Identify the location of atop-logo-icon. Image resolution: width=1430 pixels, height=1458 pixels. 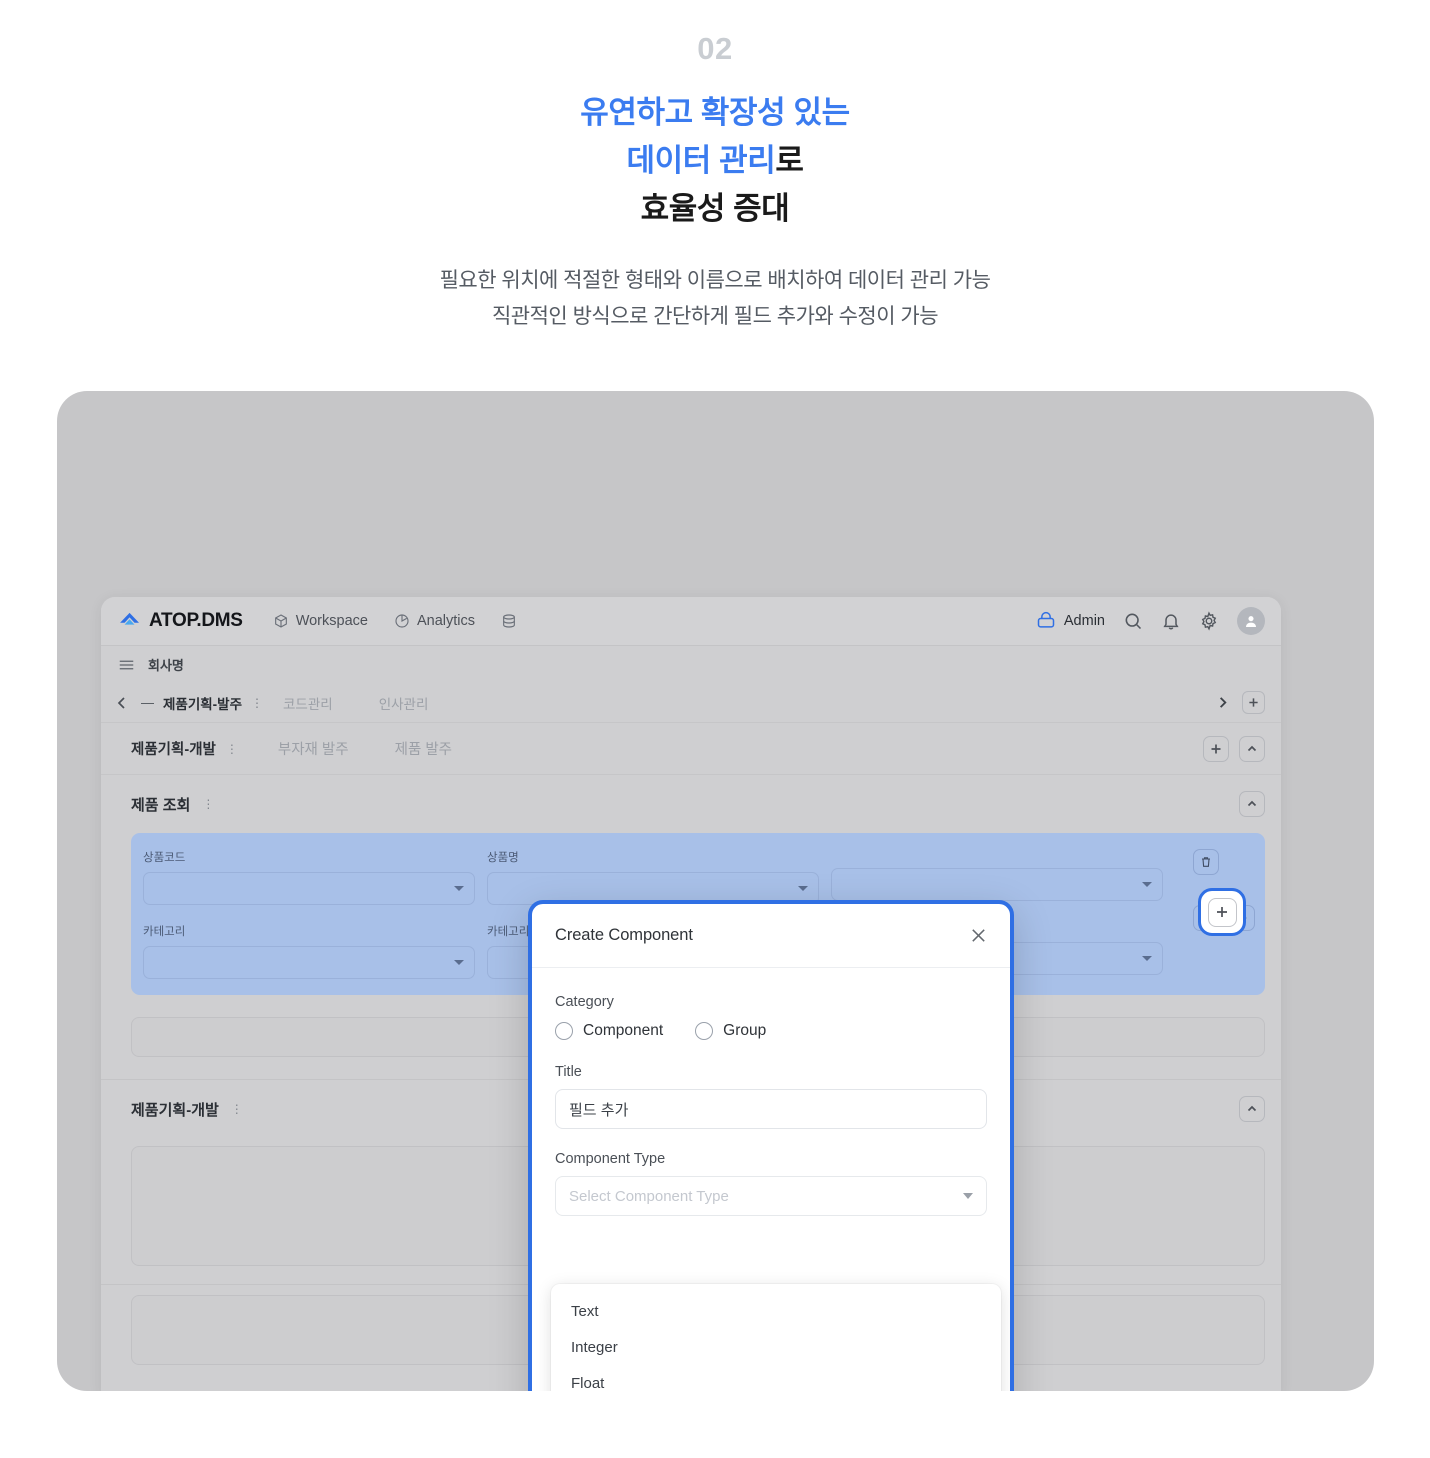
(129, 618).